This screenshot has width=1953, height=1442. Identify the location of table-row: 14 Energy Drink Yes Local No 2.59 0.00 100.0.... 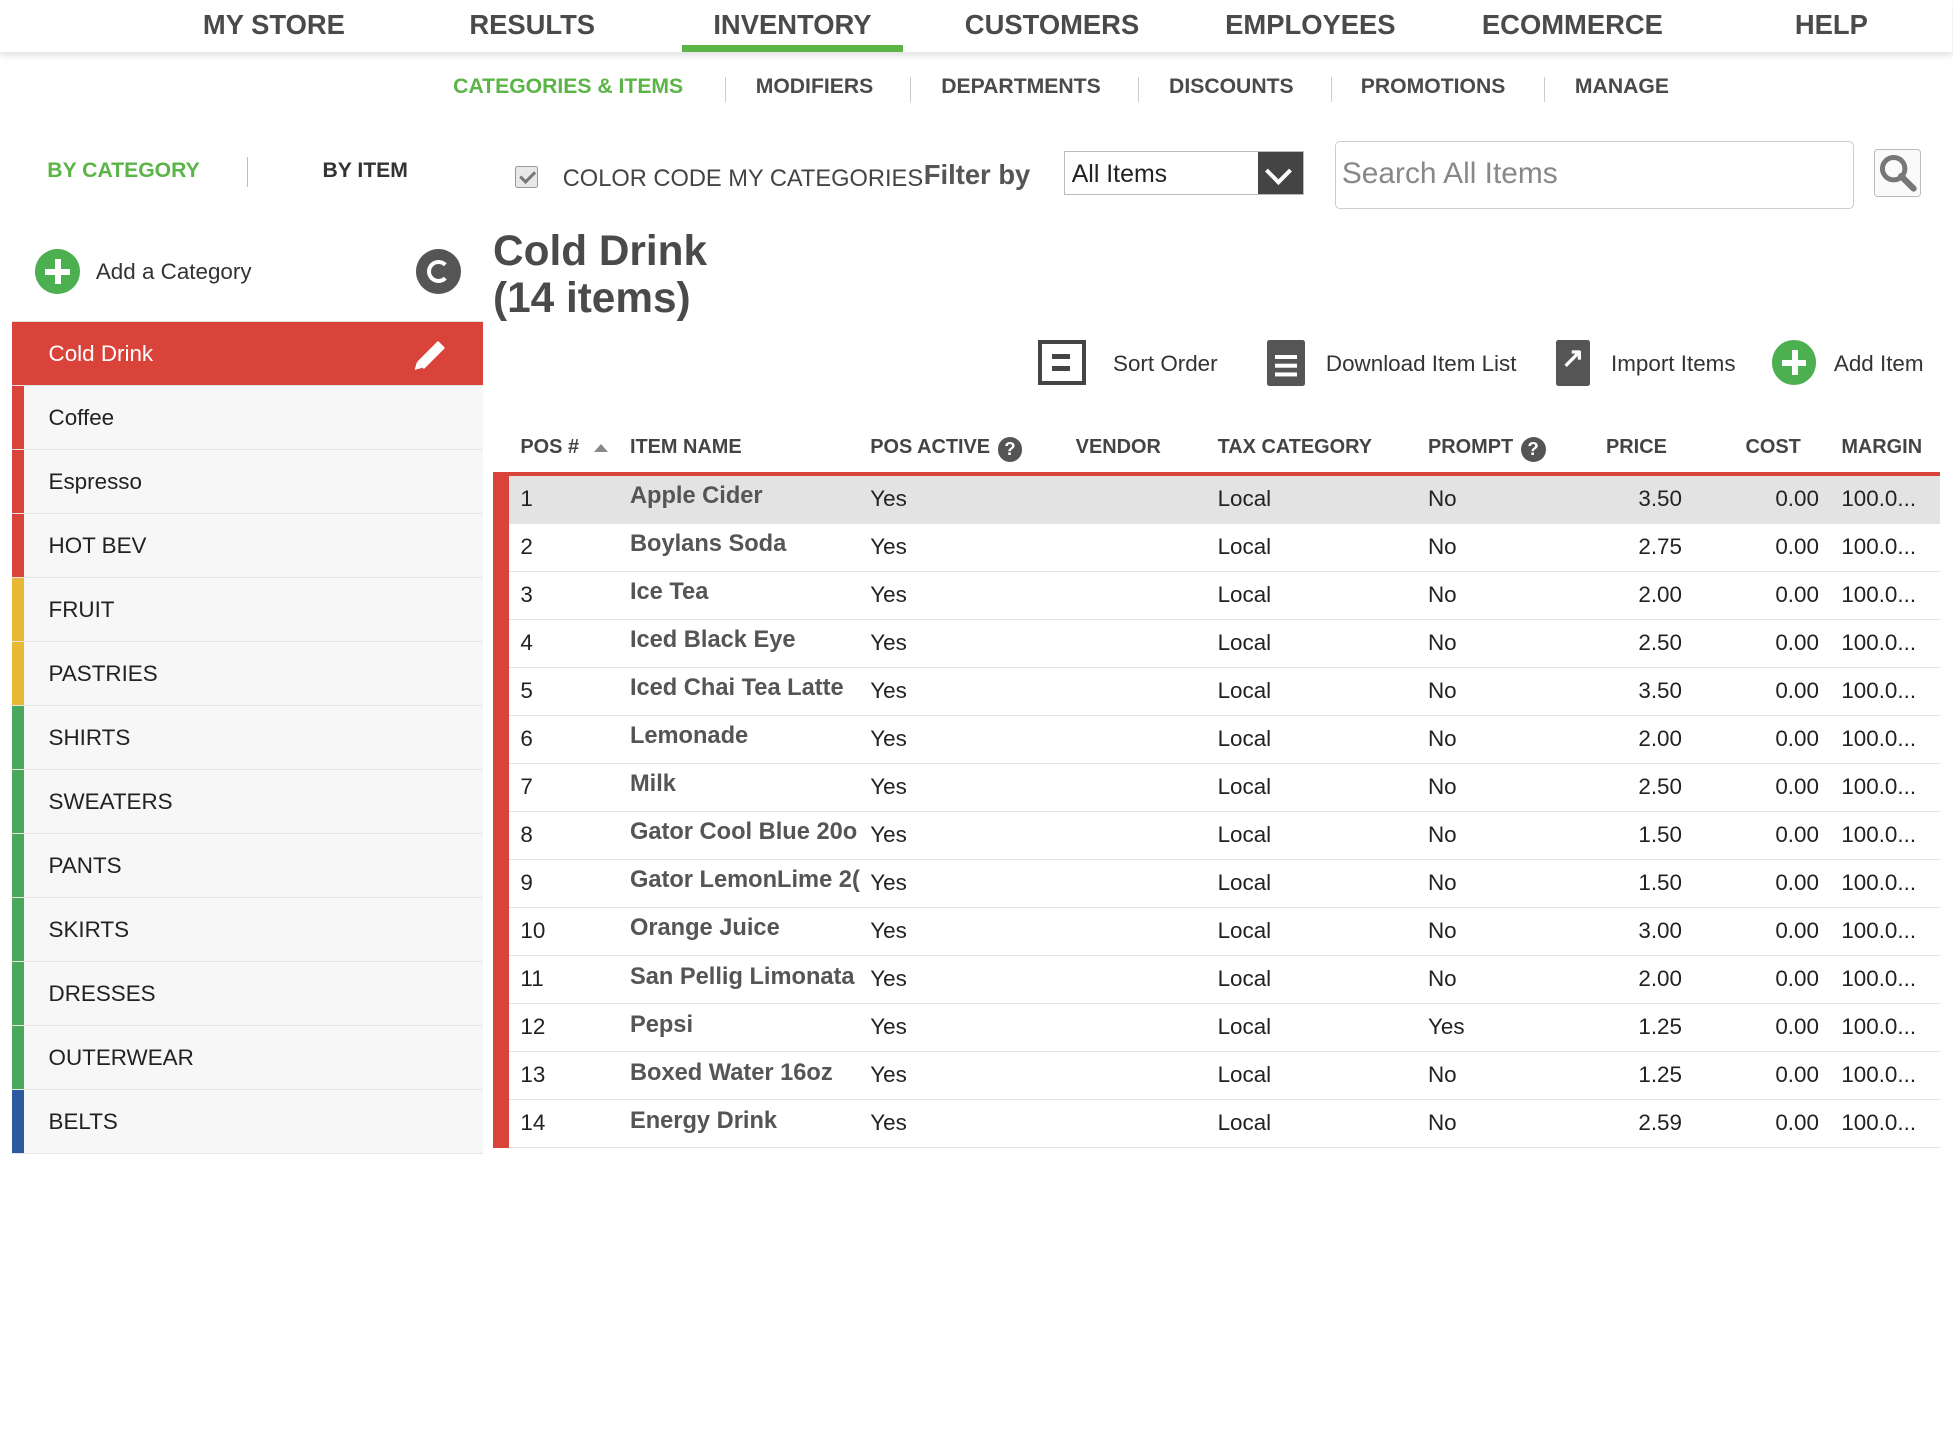
(1224, 1124).